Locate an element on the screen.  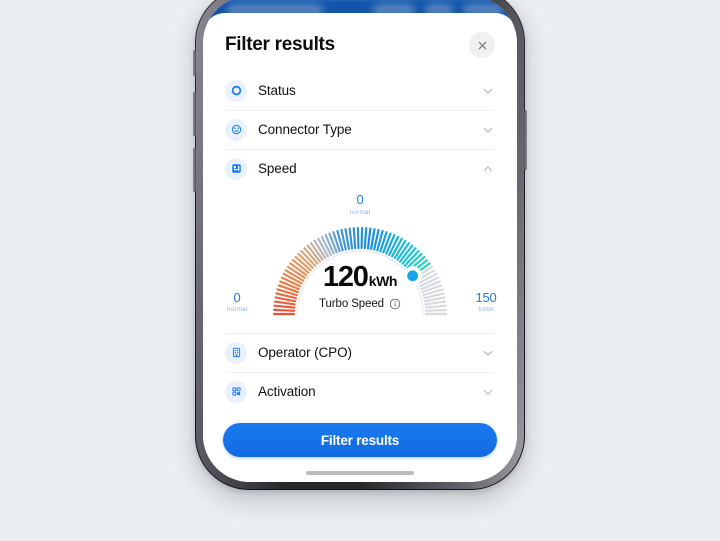
gauge-top-sublabel: normal is located at coordinates (360, 212).